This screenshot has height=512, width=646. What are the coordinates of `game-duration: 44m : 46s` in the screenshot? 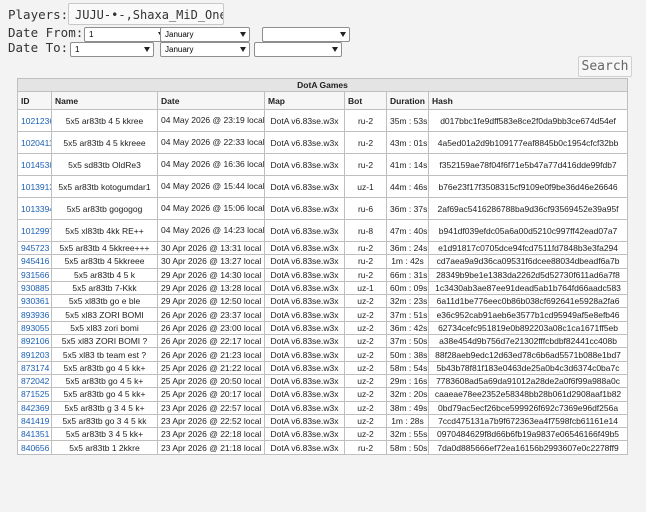 It's located at (407, 186).